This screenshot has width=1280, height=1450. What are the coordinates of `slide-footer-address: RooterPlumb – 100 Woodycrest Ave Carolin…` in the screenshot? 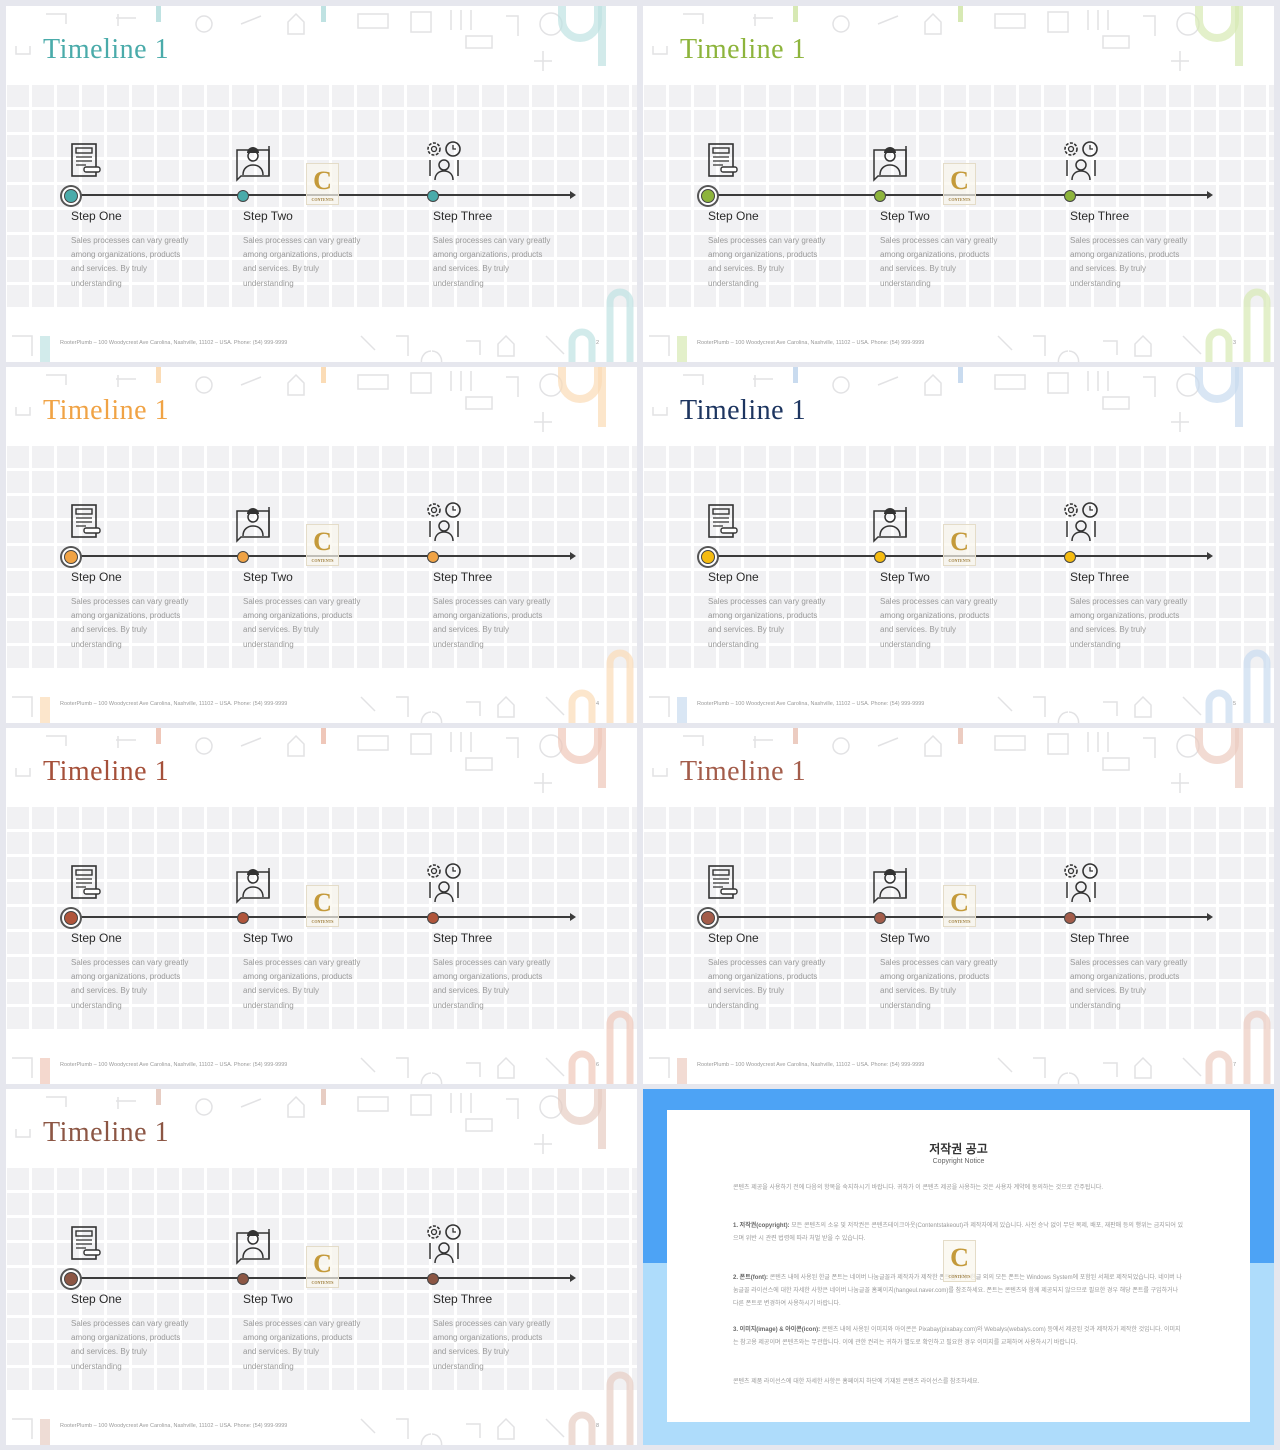 It's located at (174, 343).